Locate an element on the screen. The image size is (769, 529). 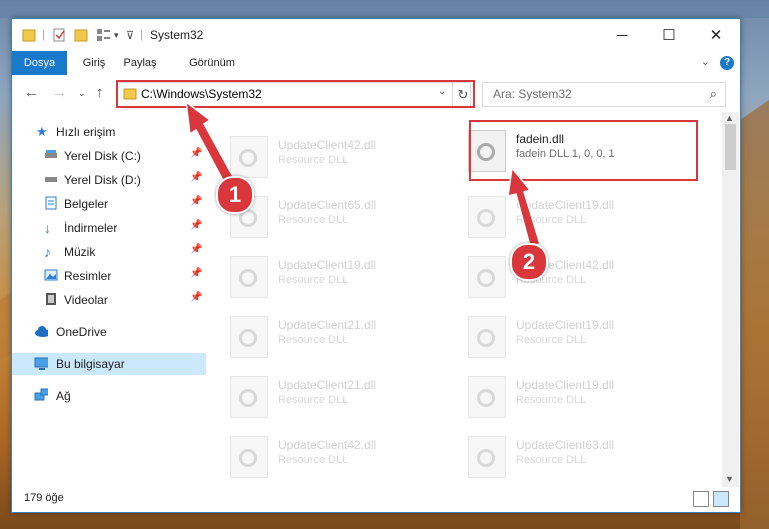
step-badge-1: 1 is located at coordinates (235, 195).